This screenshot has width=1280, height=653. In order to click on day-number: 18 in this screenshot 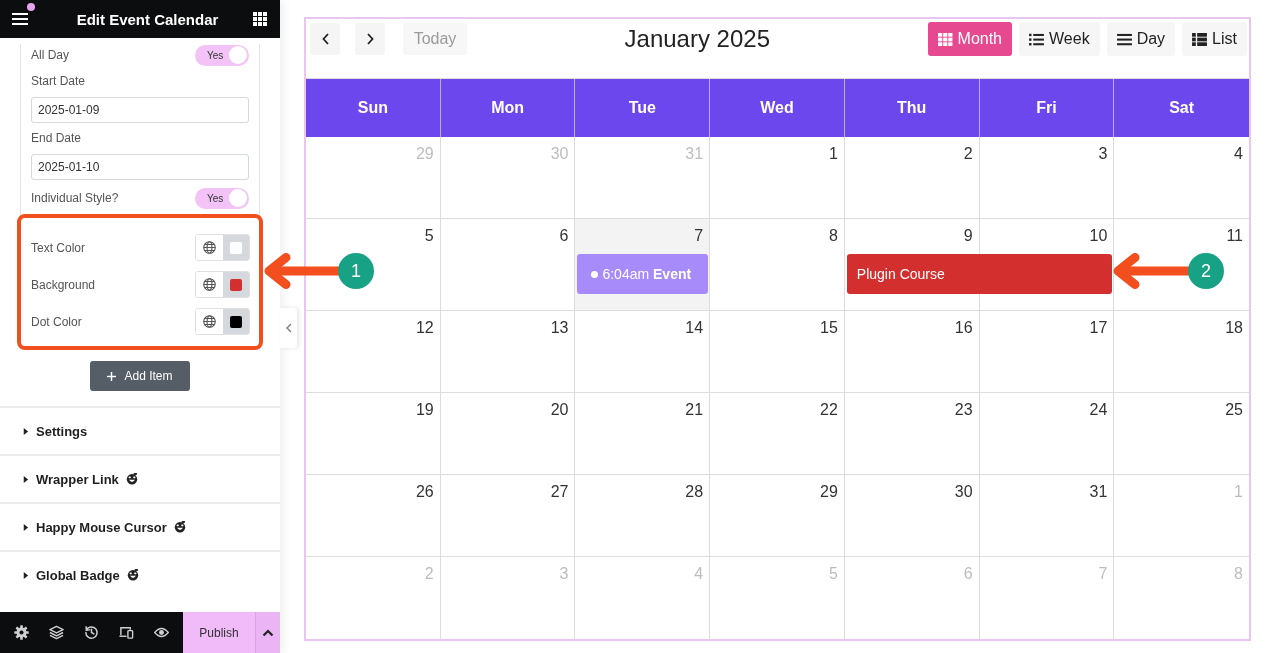, I will do `click(1234, 328)`.